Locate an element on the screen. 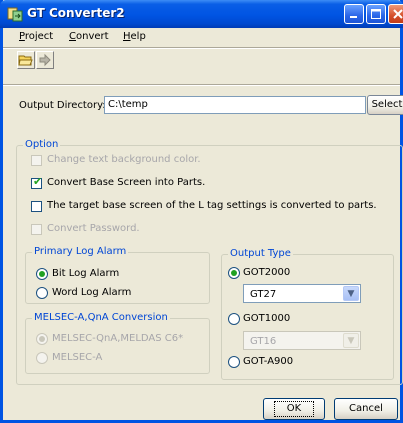  change-text-bg-label: Change text background color. is located at coordinates (124, 159).